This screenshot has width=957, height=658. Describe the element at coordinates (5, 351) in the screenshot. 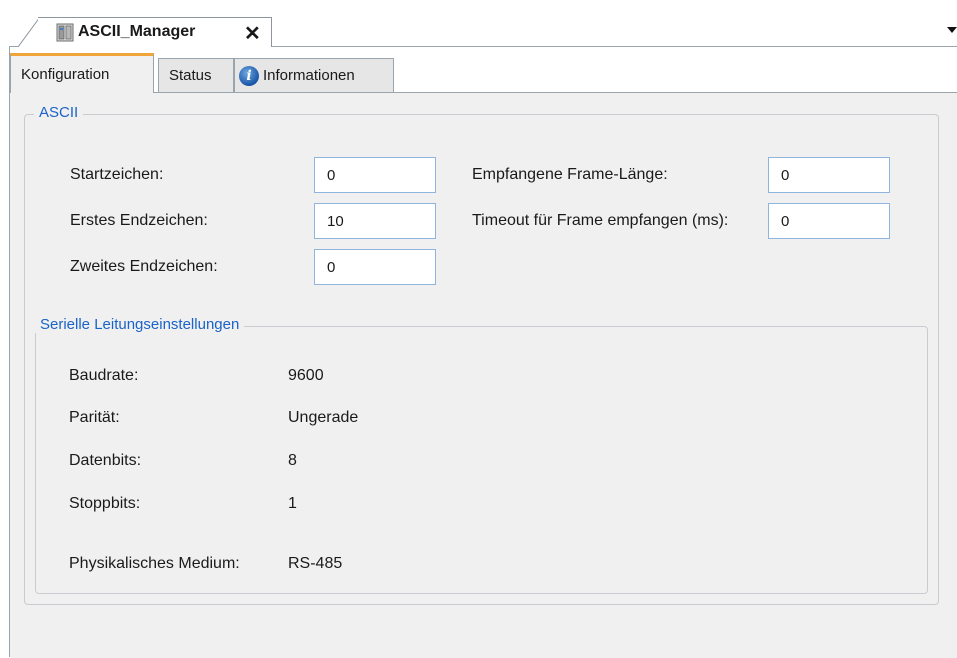

I see `frame-left-border` at that location.